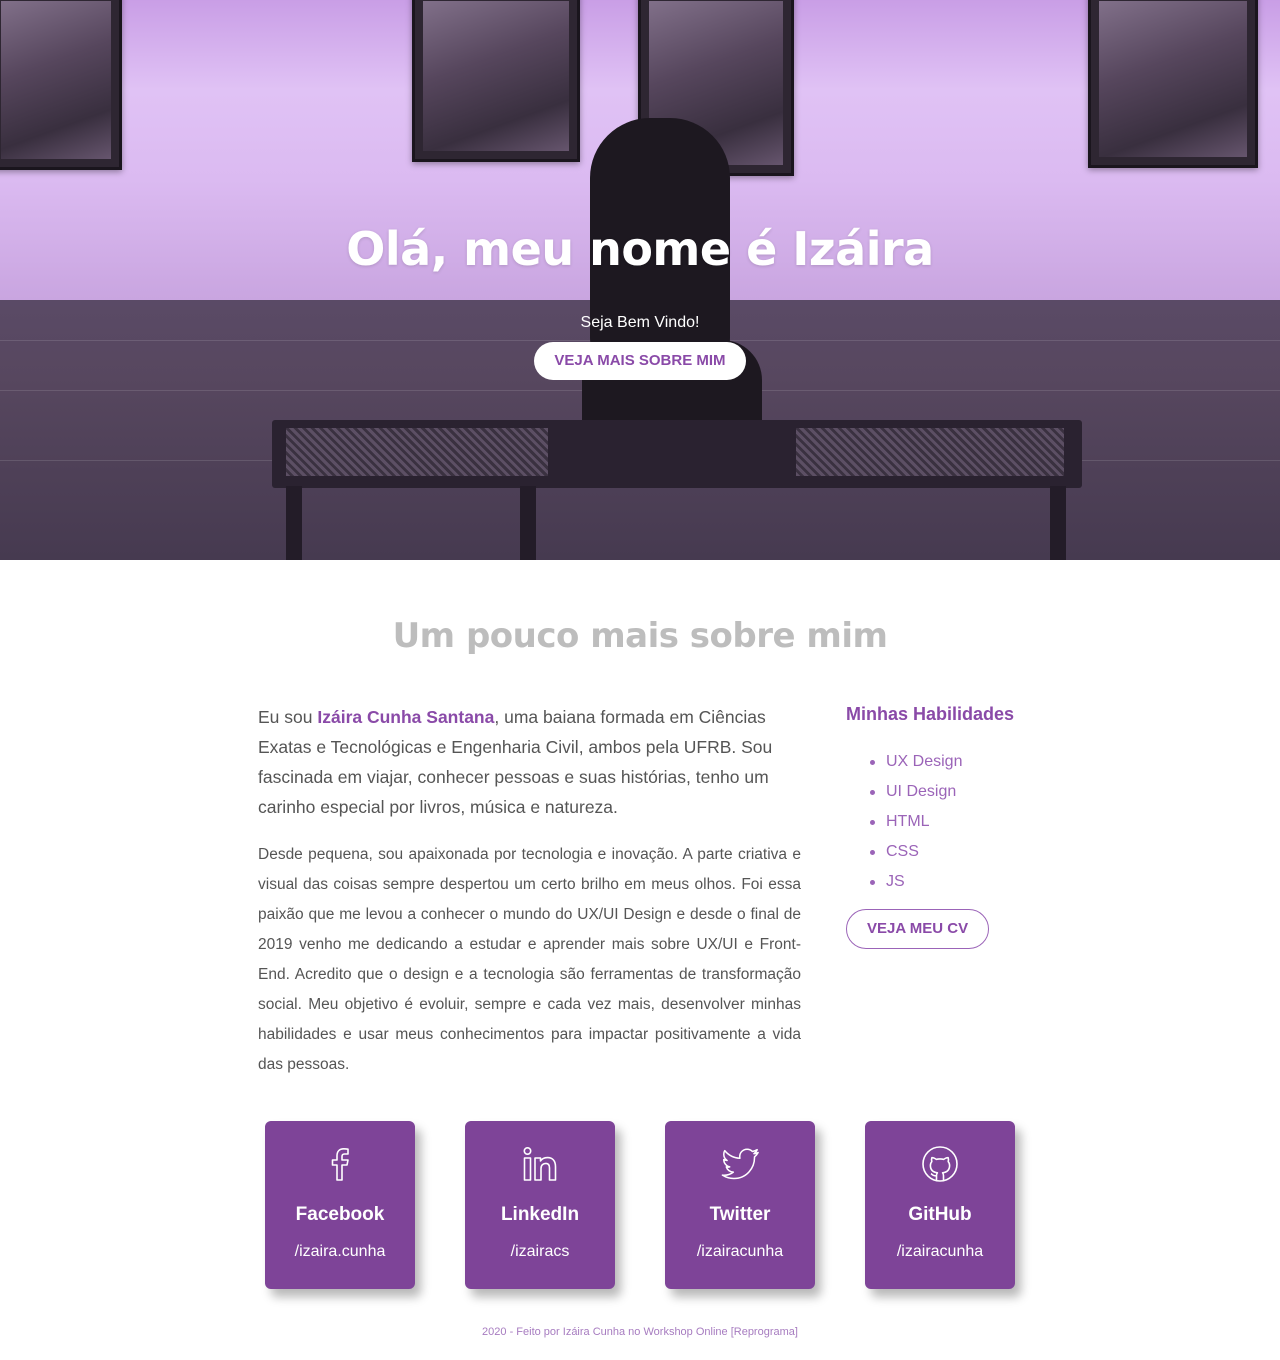  What do you see at coordinates (540, 1164) in the screenshot?
I see `linkedin-icon` at bounding box center [540, 1164].